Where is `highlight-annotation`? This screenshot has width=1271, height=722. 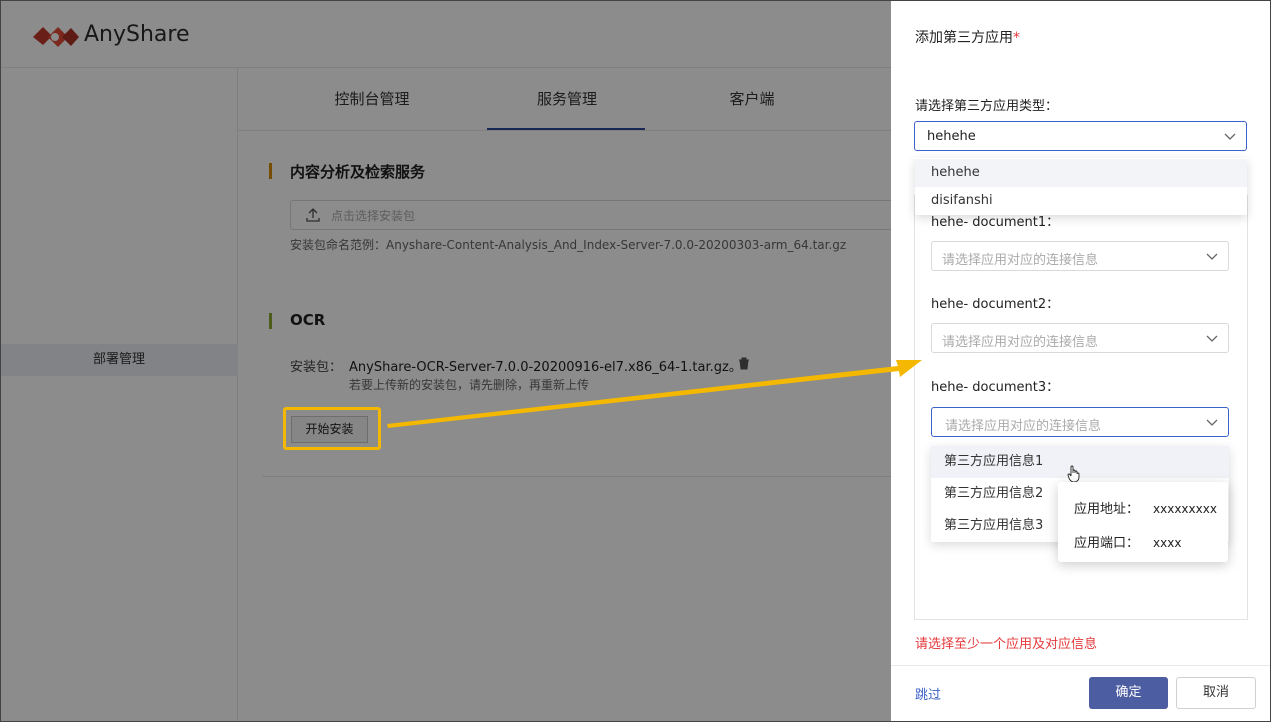
highlight-annotation is located at coordinates (332, 428).